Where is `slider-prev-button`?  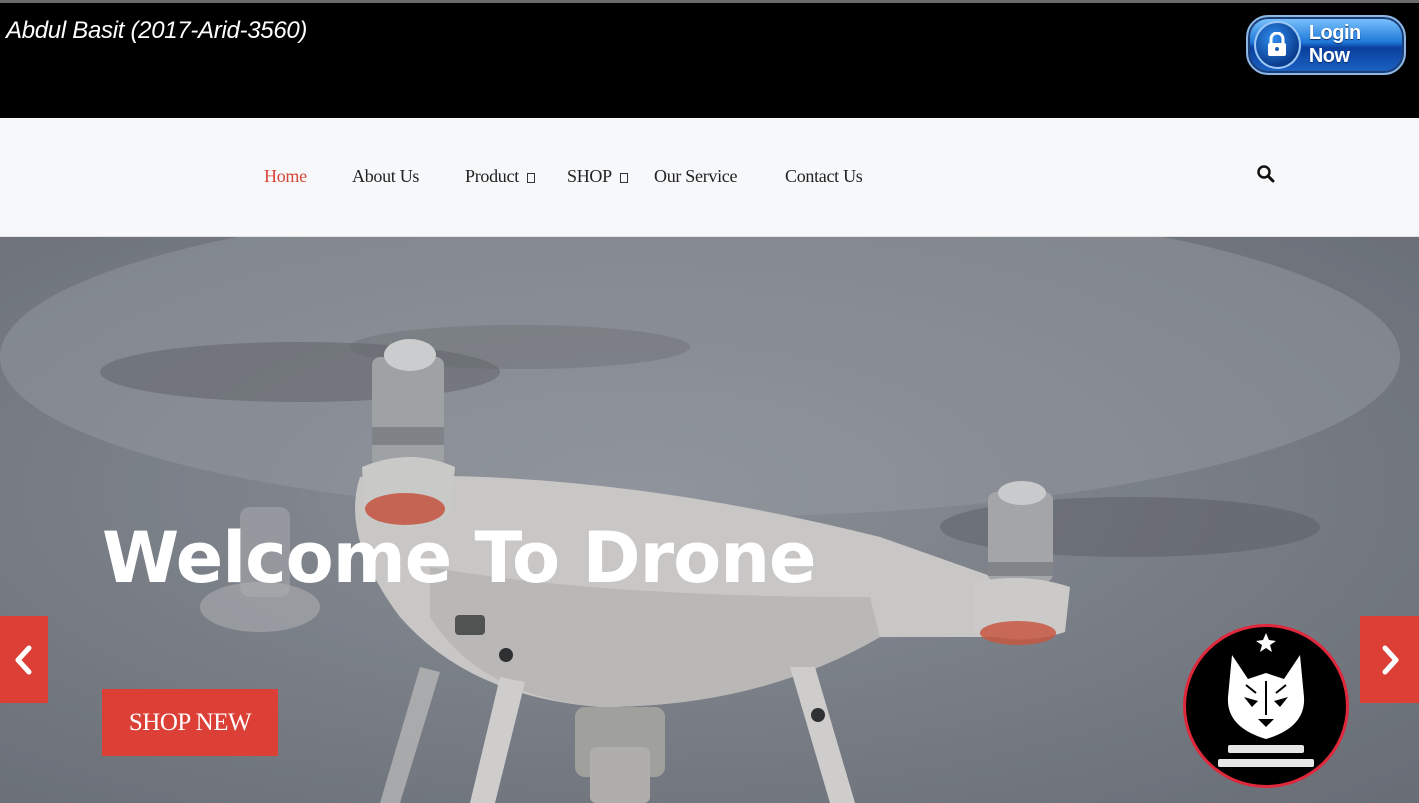 slider-prev-button is located at coordinates (24, 659).